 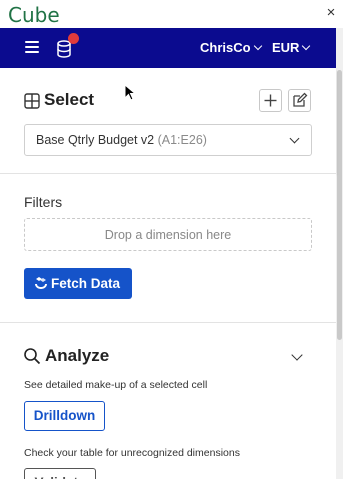 What do you see at coordinates (182, 140) in the screenshot?
I see `range-address: (A1:E26)` at bounding box center [182, 140].